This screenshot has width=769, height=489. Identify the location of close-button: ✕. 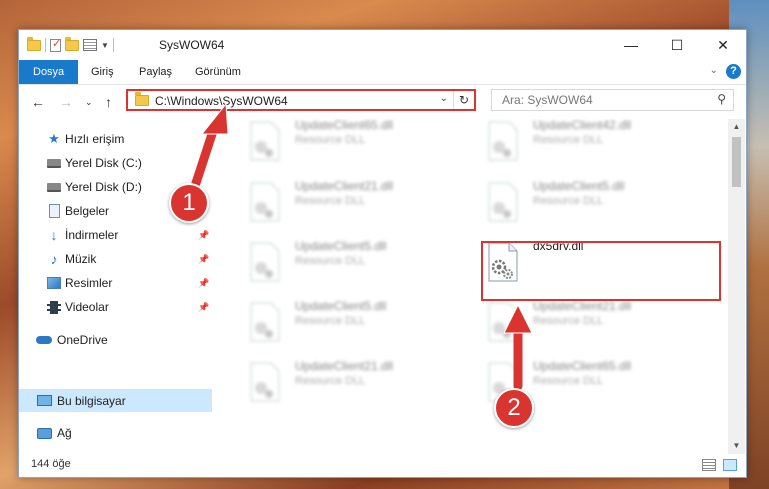
(723, 45).